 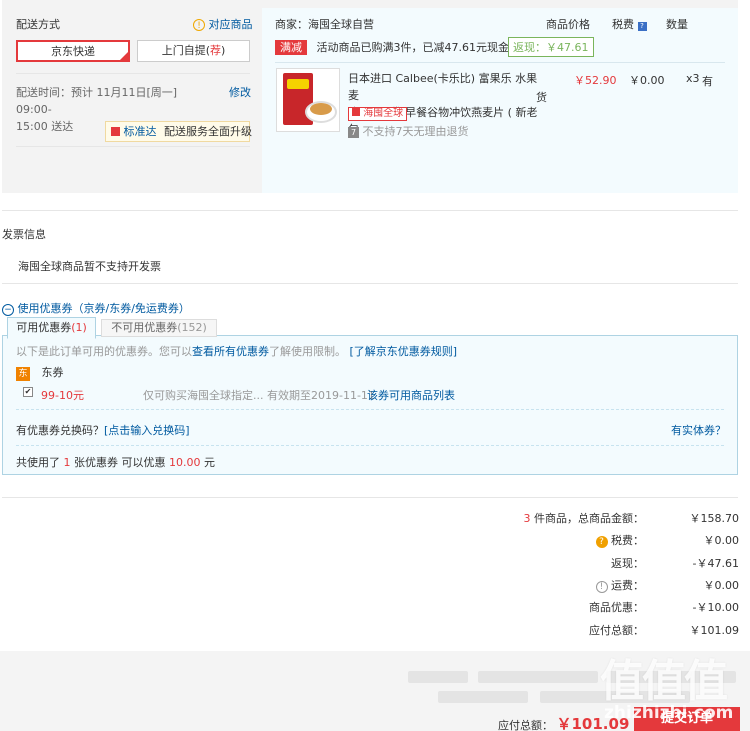 I want to click on col-qty-header: 数量, so click(x=677, y=24).